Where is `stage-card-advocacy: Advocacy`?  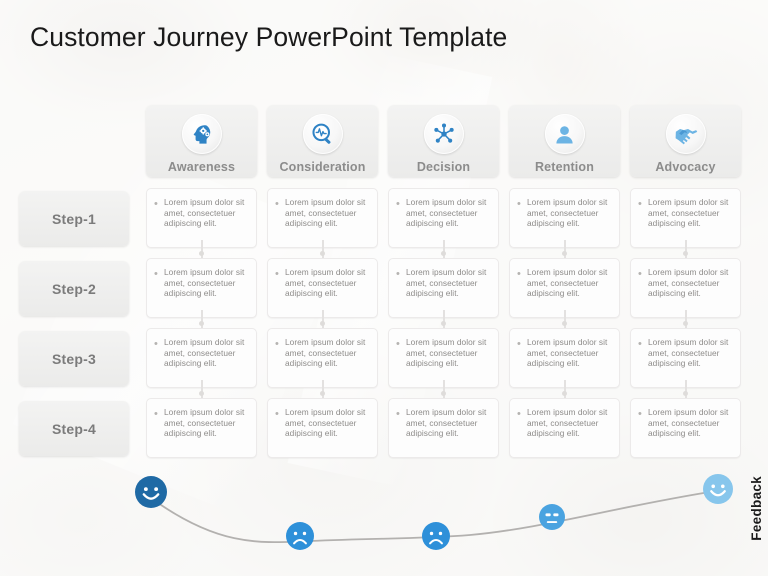
stage-card-advocacy: Advocacy is located at coordinates (685, 141).